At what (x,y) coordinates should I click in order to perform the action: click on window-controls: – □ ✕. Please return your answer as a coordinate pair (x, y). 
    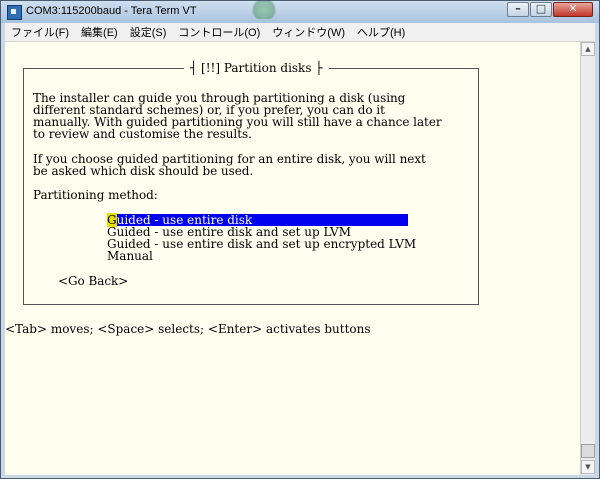
    Looking at the image, I should click on (549, 10).